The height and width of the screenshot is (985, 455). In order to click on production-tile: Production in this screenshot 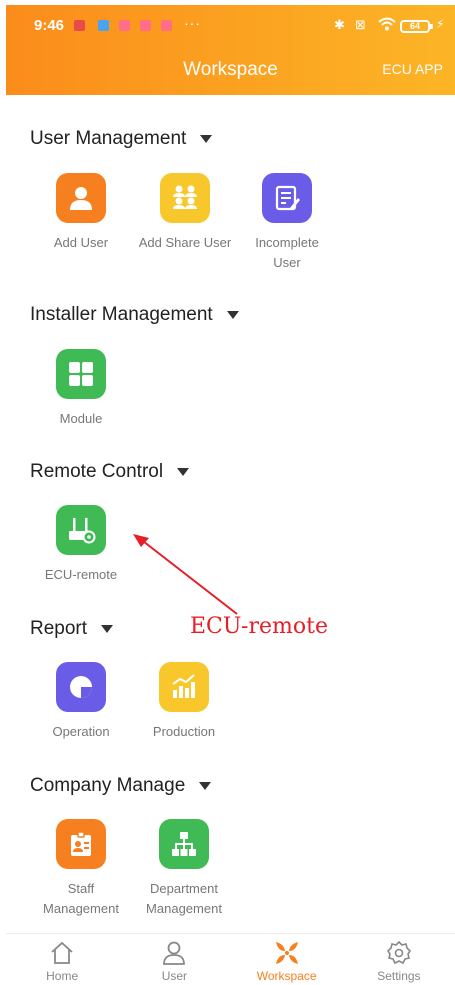, I will do `click(184, 702)`.